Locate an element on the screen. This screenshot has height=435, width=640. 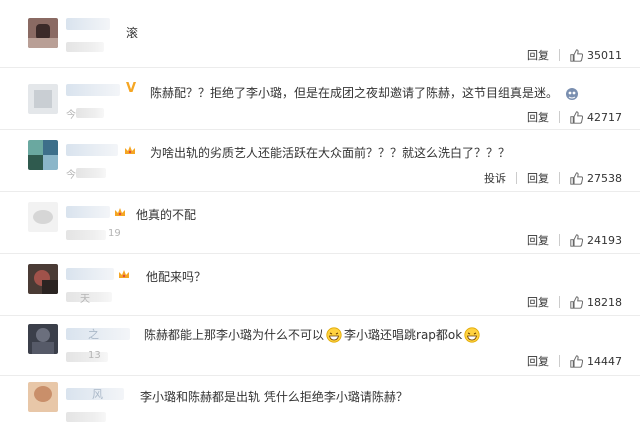
like-button: 24193 is located at coordinates (596, 240).